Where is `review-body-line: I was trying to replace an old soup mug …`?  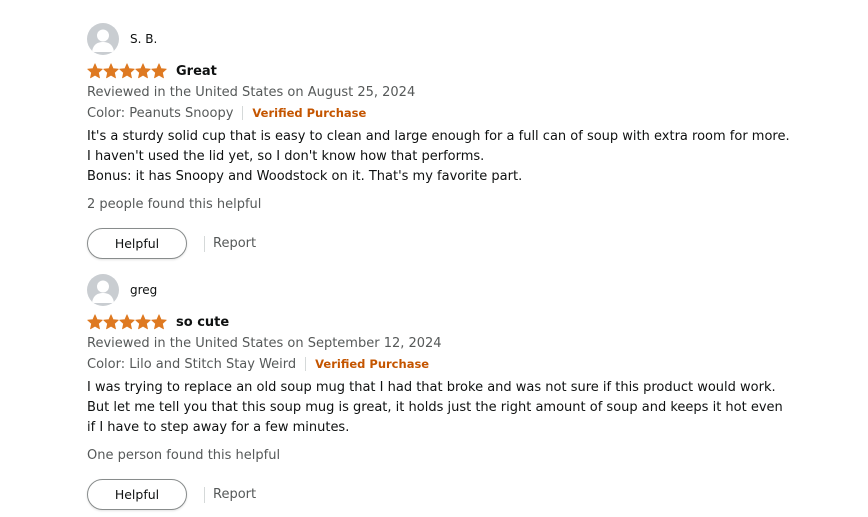 review-body-line: I was trying to replace an old soup mug … is located at coordinates (431, 387).